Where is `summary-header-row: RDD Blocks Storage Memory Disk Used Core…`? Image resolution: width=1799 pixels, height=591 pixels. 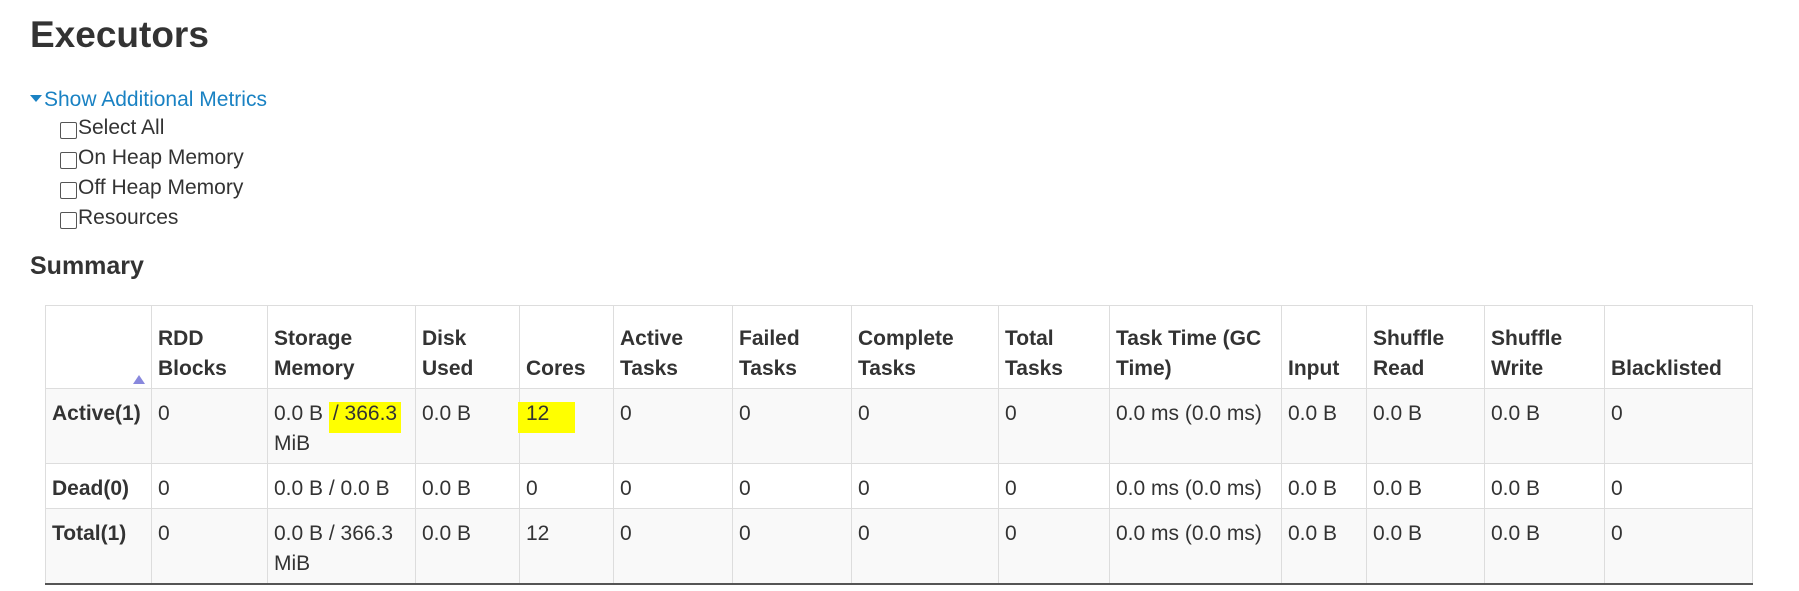 summary-header-row: RDD Blocks Storage Memory Disk Used Core… is located at coordinates (899, 347).